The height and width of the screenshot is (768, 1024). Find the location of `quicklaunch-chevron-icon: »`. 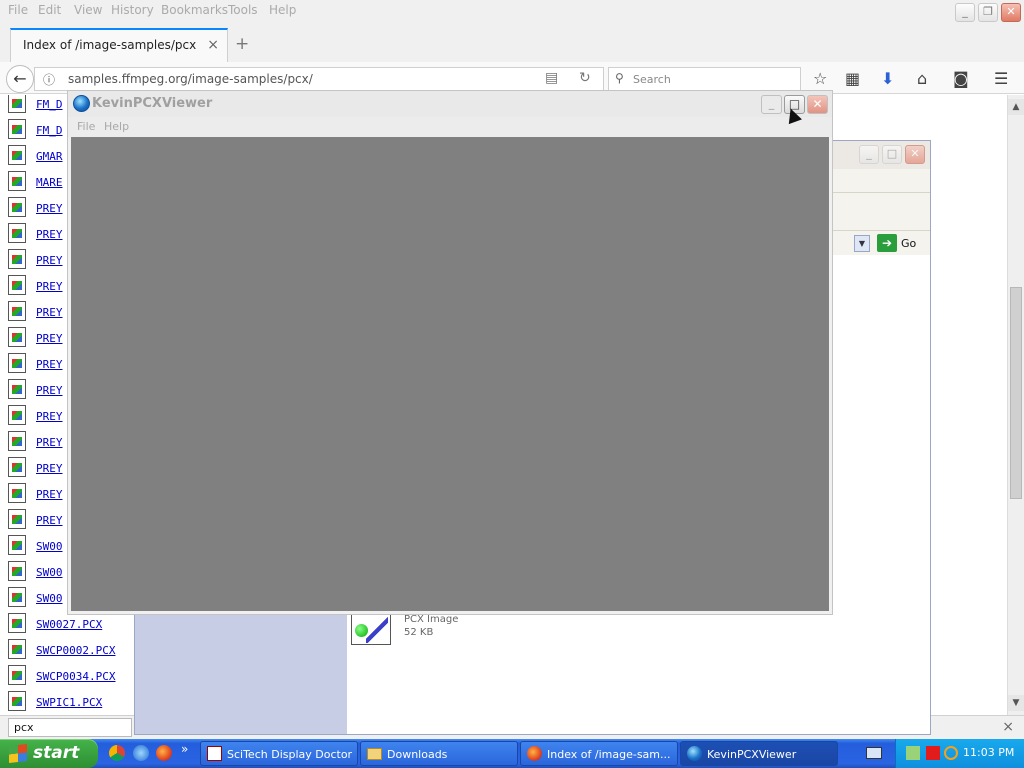

quicklaunch-chevron-icon: » is located at coordinates (184, 749).